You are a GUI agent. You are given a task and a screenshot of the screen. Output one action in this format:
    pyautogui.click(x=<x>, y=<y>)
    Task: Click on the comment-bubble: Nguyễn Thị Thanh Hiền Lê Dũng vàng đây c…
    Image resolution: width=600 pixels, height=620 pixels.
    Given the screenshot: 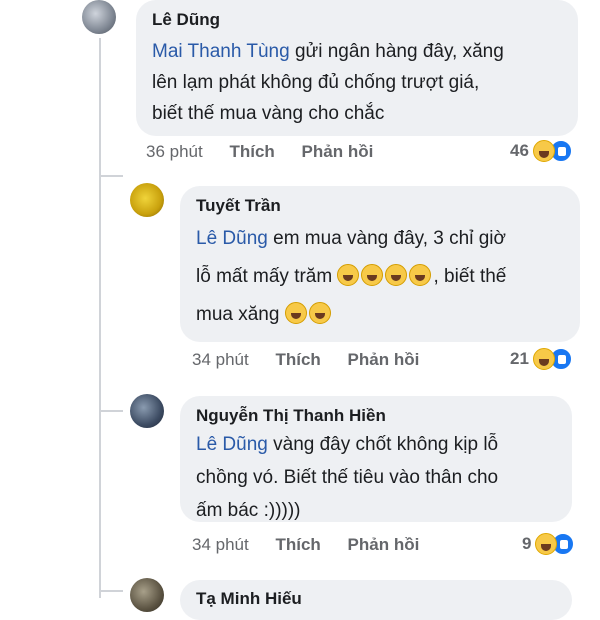 What is the action you would take?
    pyautogui.click(x=376, y=459)
    